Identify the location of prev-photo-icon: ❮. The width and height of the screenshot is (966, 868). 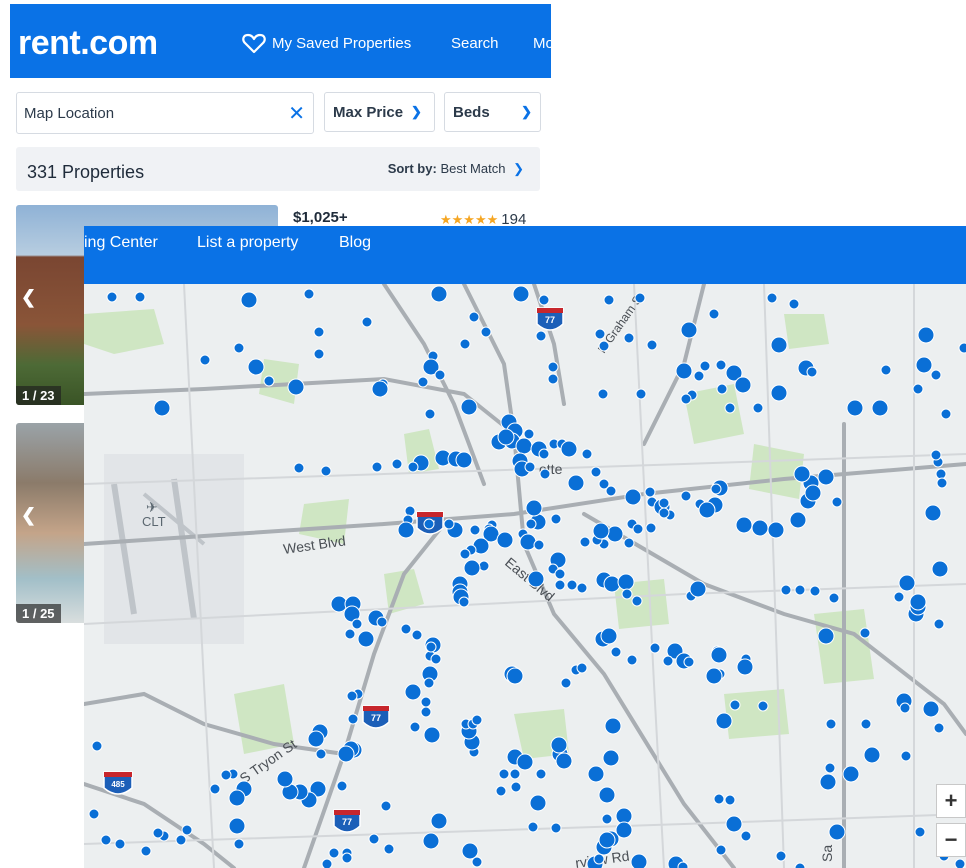
(28, 515).